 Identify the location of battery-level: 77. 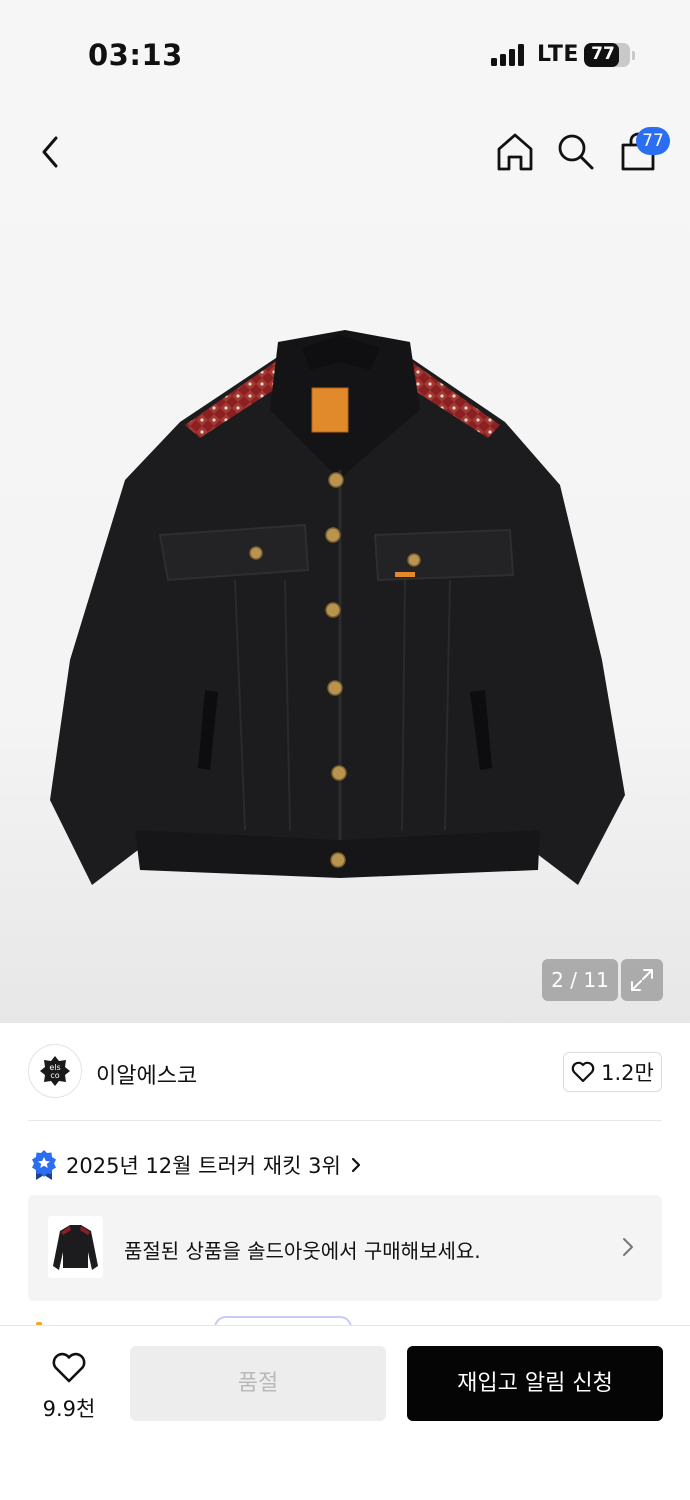
(603, 54).